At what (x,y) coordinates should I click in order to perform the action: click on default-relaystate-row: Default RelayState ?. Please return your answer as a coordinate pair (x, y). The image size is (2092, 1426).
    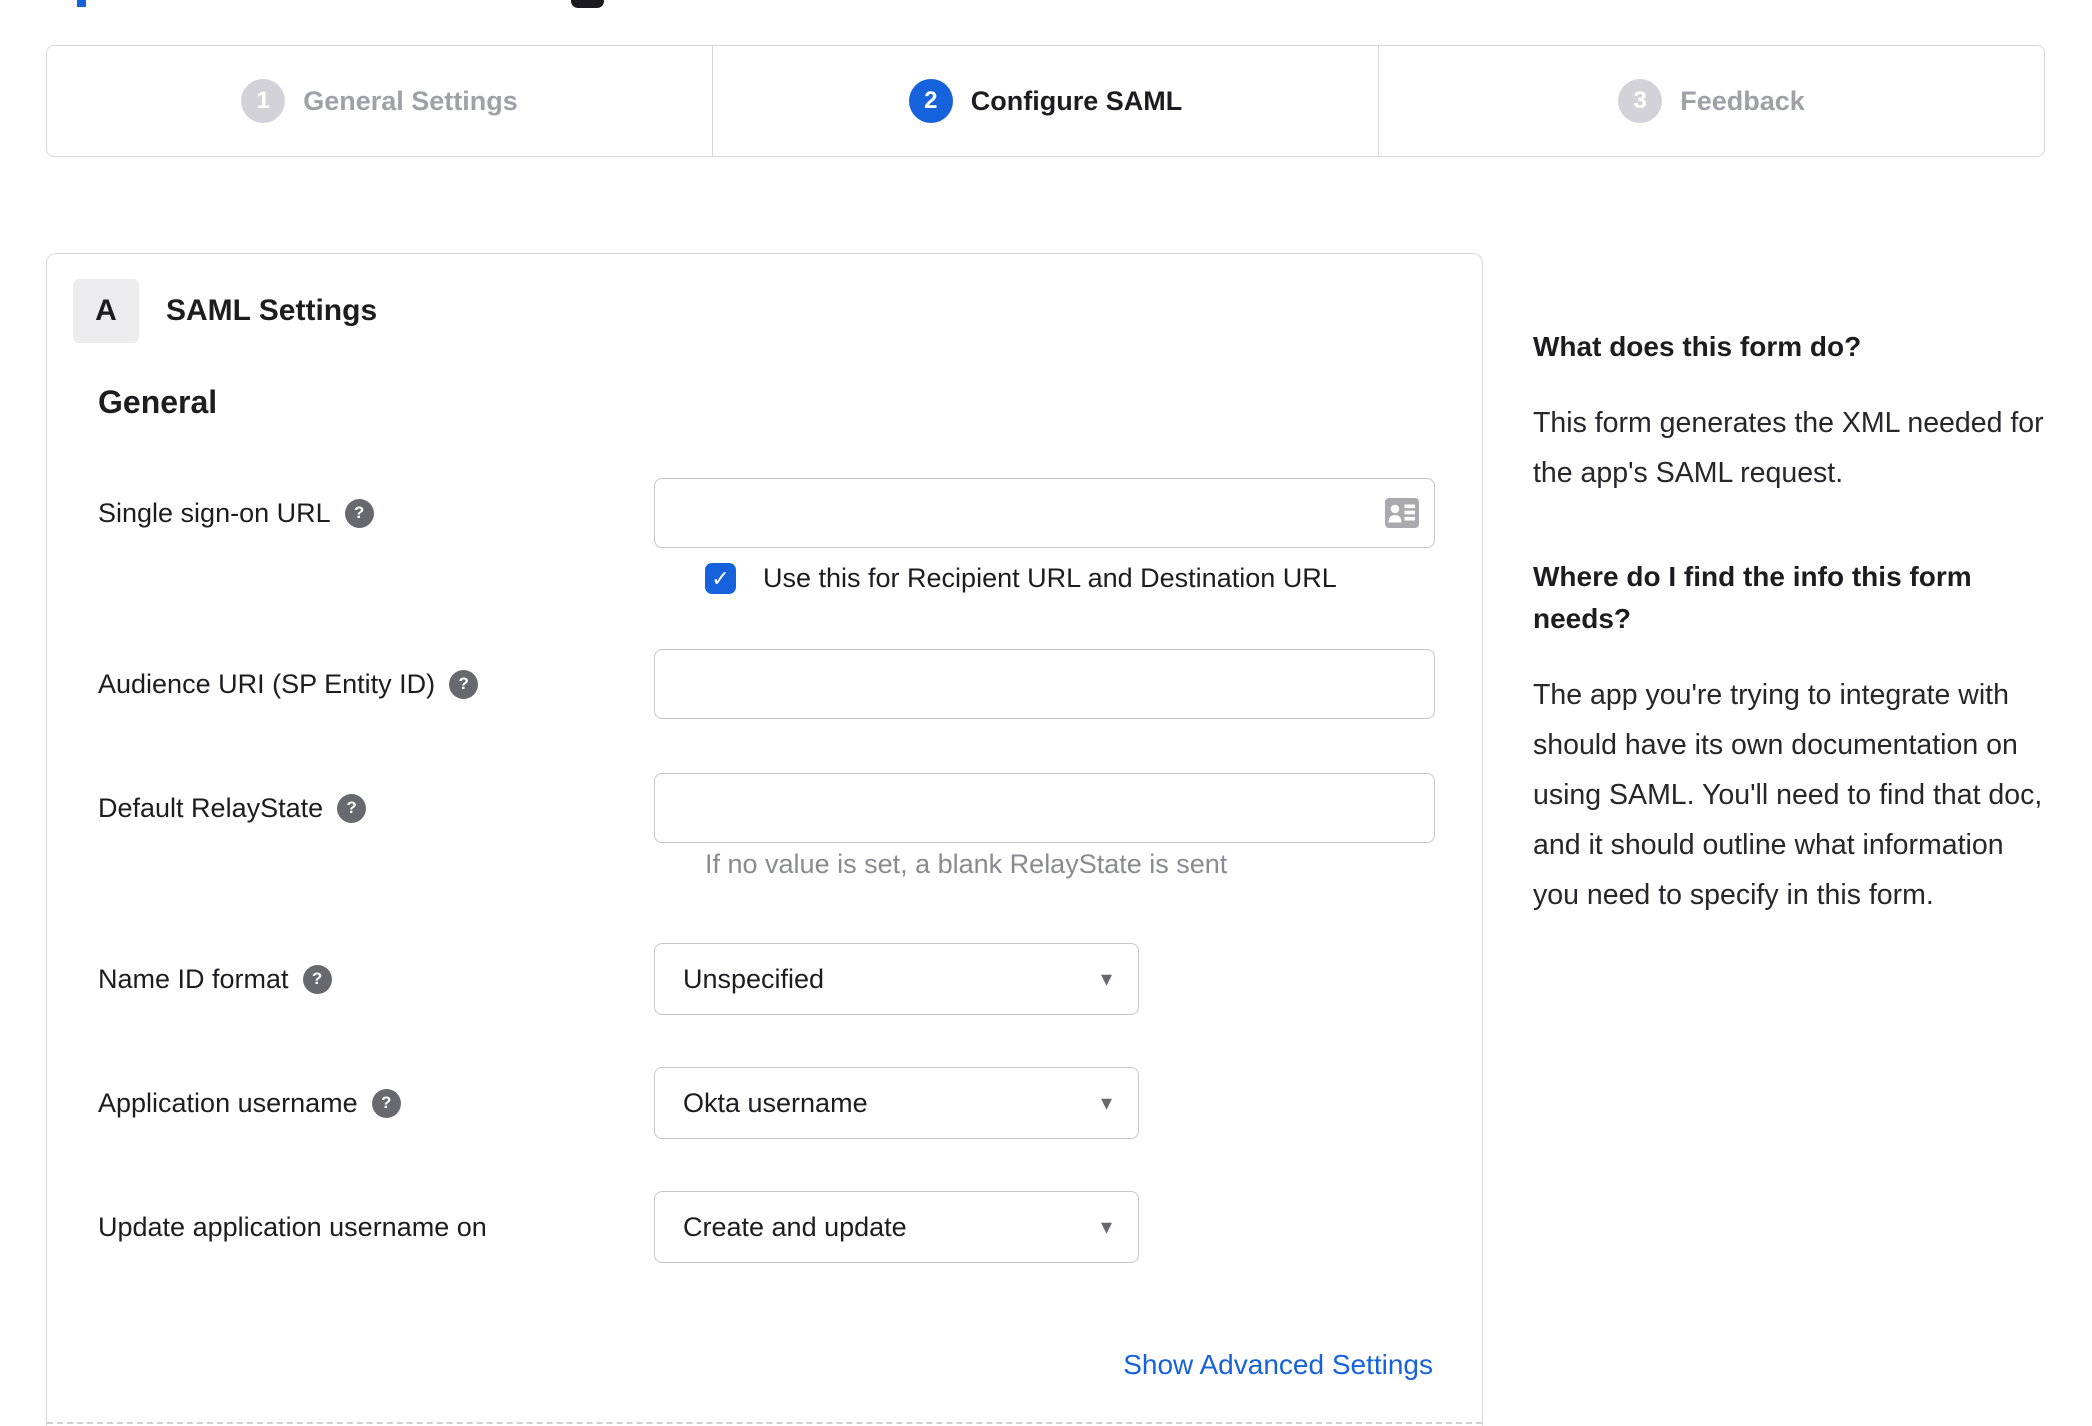
    Looking at the image, I should click on (766, 808).